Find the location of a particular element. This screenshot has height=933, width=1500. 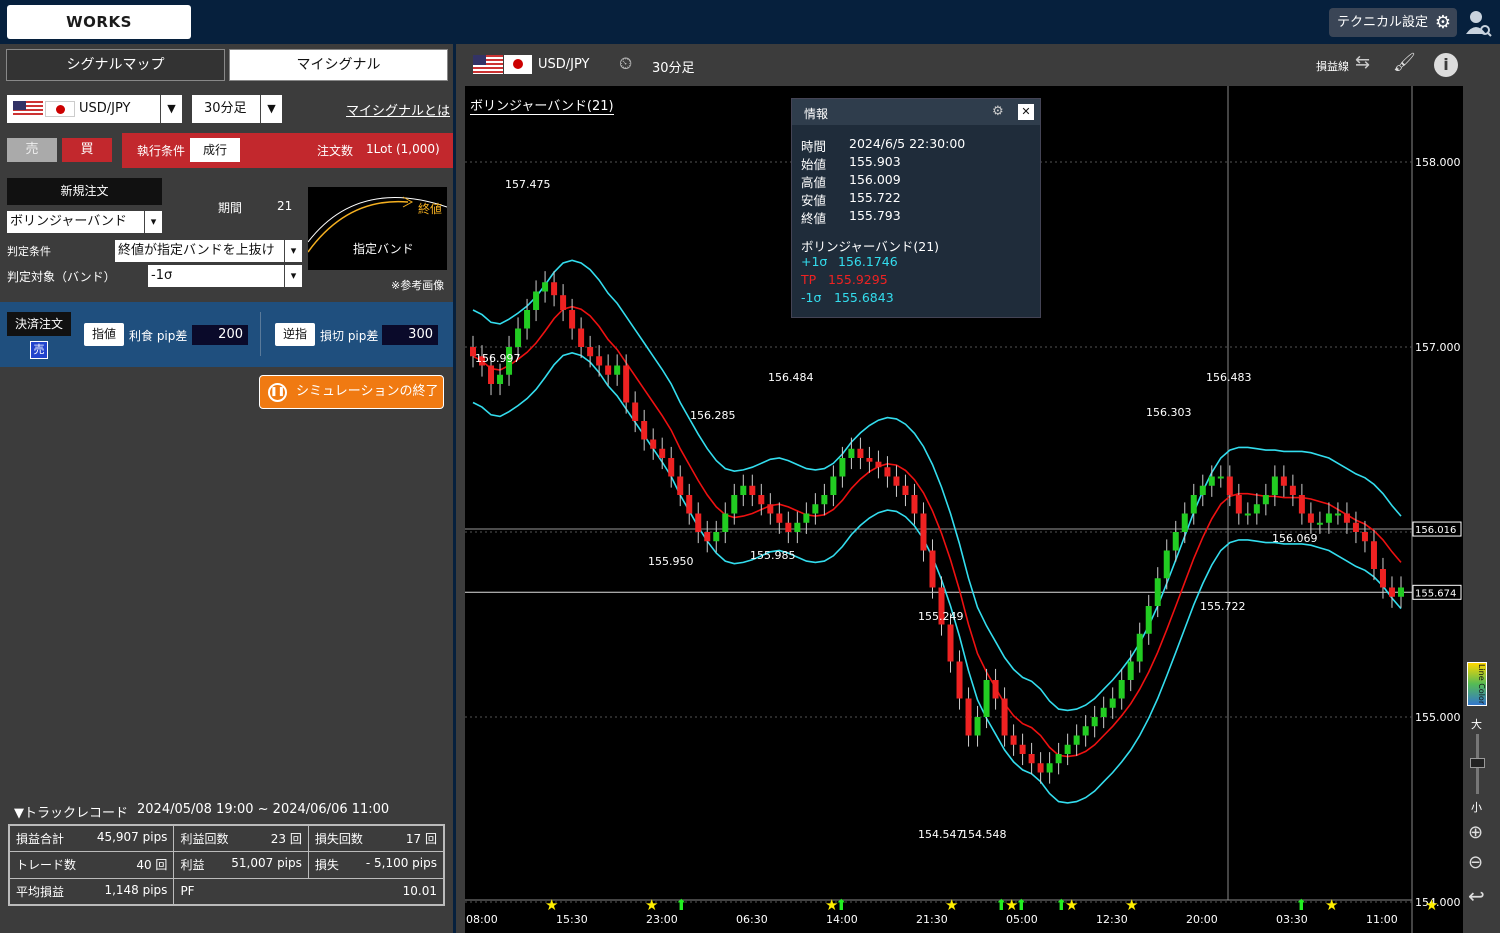

track-row: 平均損益 1,148 pips PF 10.01 is located at coordinates (226, 891).